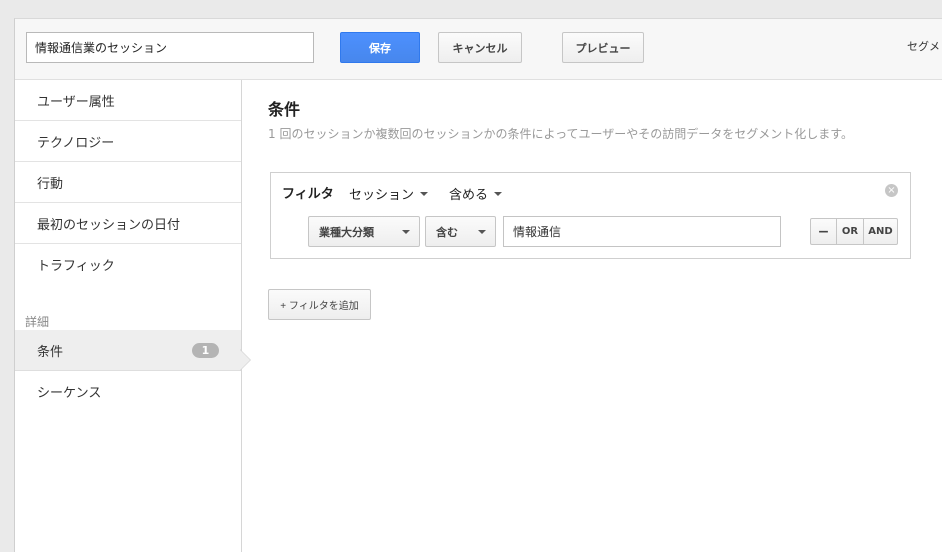  I want to click on close-icon: ×, so click(891, 190).